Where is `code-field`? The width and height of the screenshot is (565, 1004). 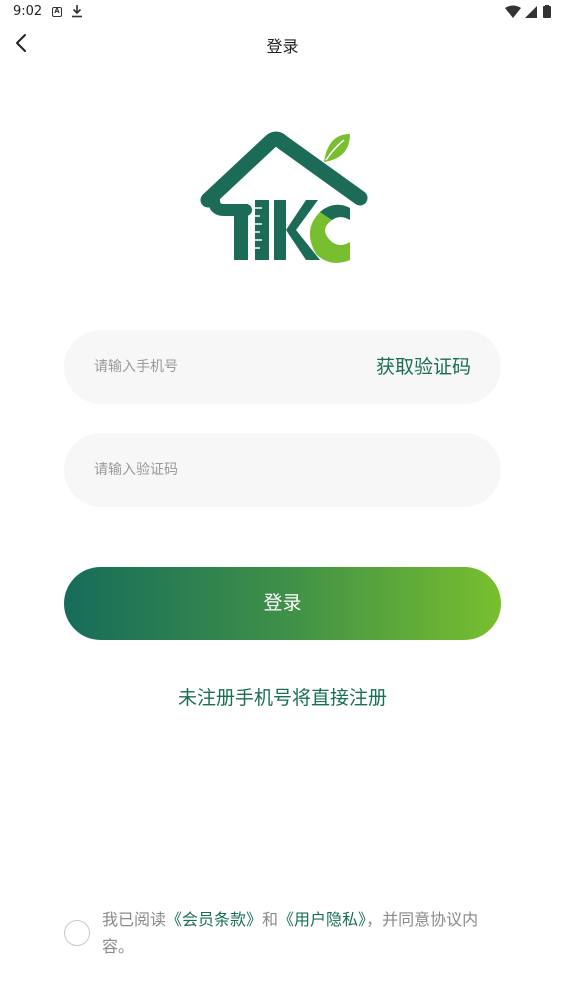 code-field is located at coordinates (282, 470).